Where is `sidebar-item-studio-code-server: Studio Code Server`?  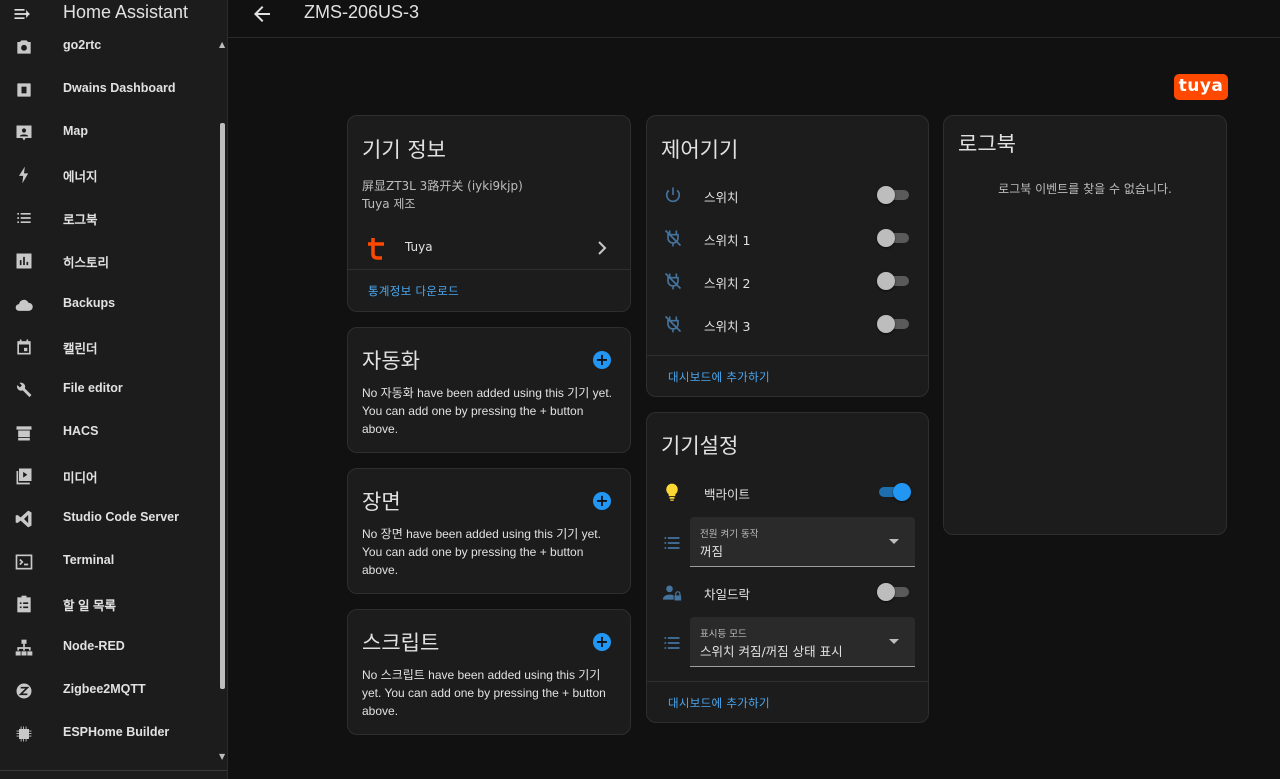 sidebar-item-studio-code-server: Studio Code Server is located at coordinates (109, 519).